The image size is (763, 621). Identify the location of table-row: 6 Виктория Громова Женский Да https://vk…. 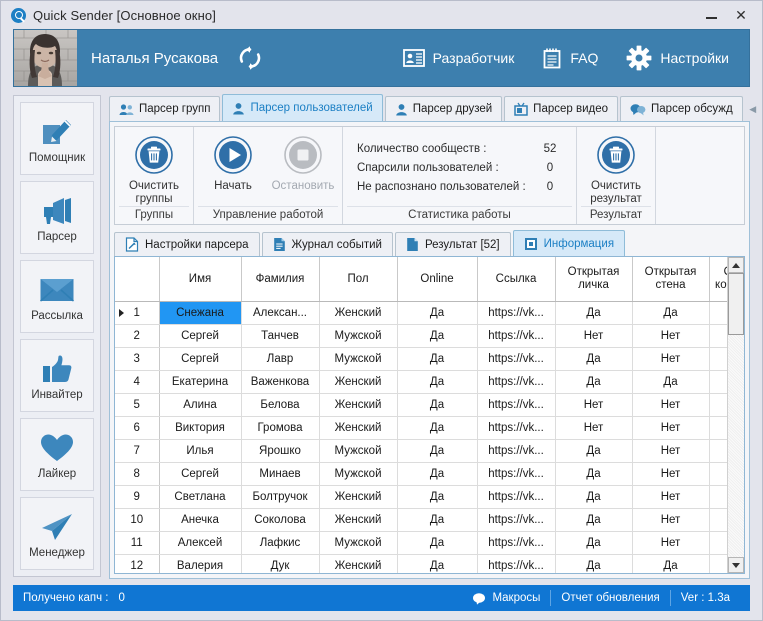
(421, 428).